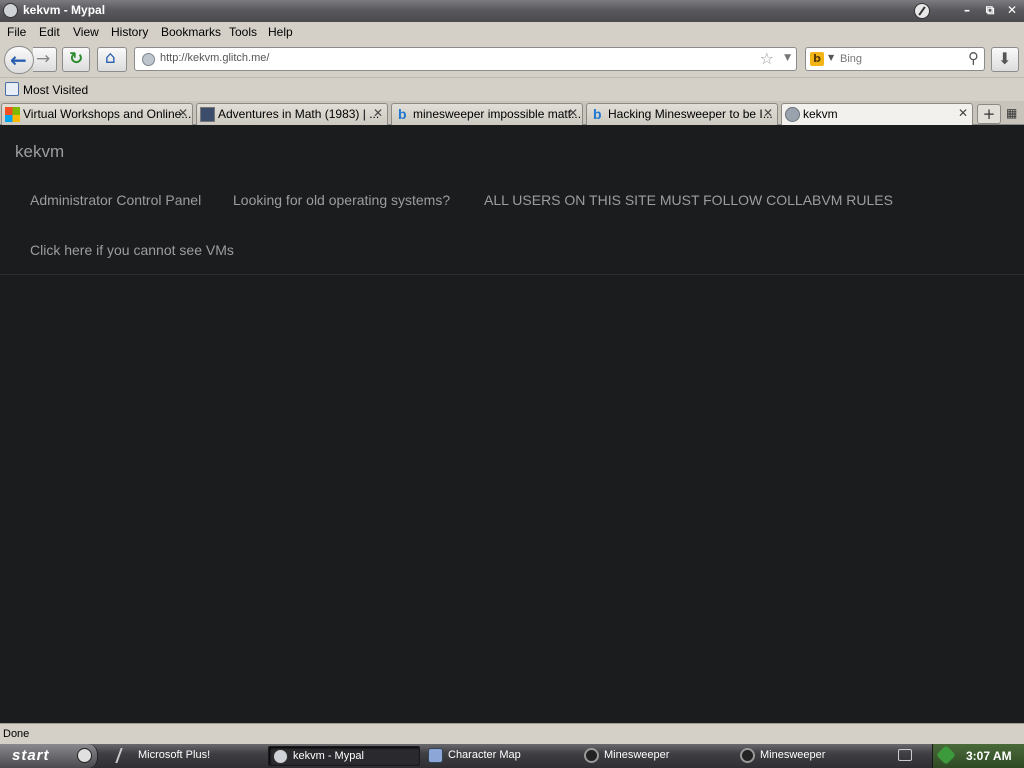 The width and height of the screenshot is (1024, 768). Describe the element at coordinates (174, 755) in the screenshot. I see `task-label: Microsoft Plus!` at that location.